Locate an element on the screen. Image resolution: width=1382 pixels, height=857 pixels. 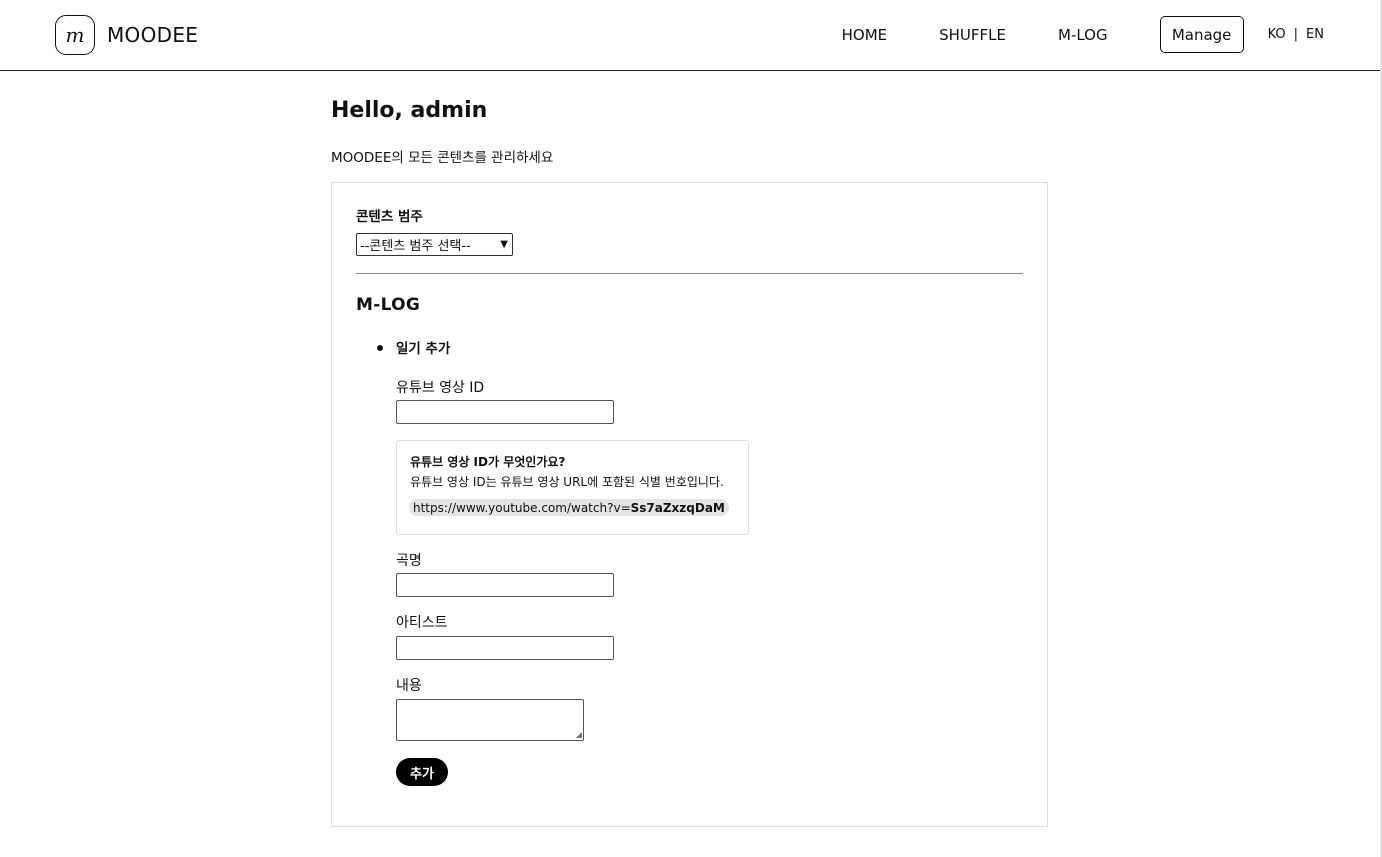
nav-mlog-link: M-LOG is located at coordinates (1083, 35).